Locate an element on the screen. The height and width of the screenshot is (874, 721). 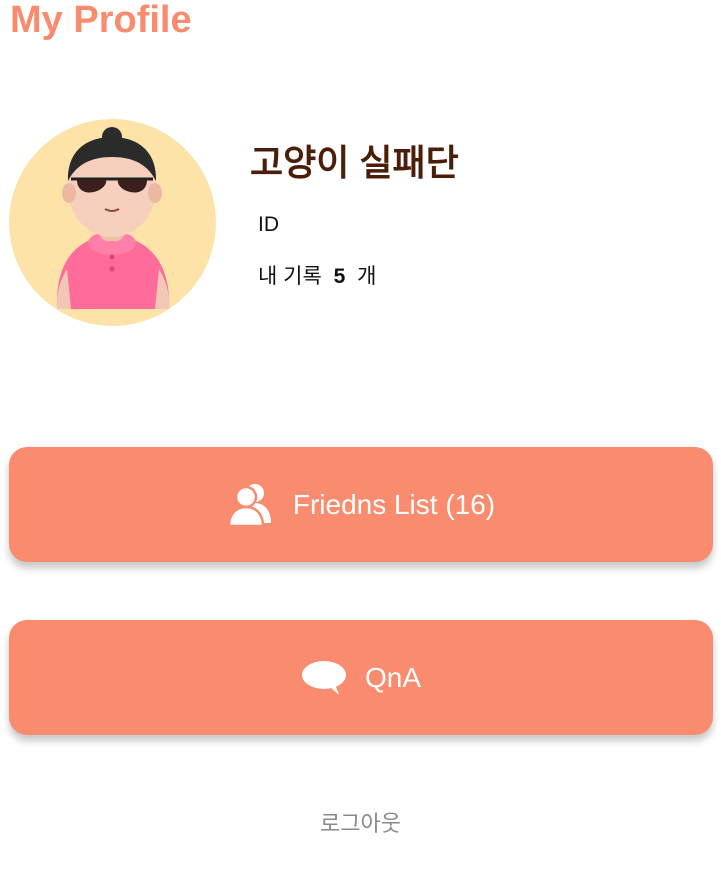
profile-name: 고양이 실패단 is located at coordinates (354, 162).